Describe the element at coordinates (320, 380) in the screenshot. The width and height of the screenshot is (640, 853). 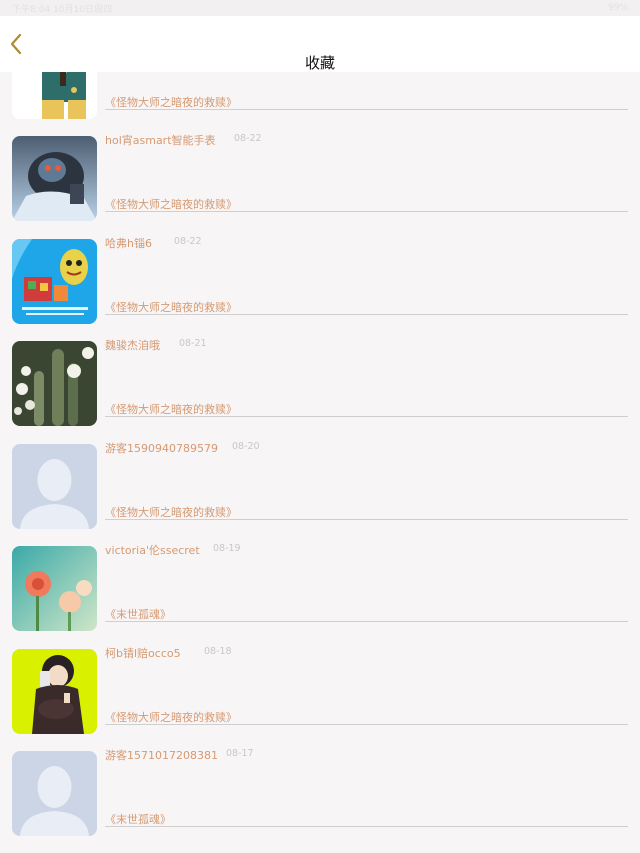
I see `list-item: 魏骏杰洎哦 08-21 《怪物大师之暗夜的救赎》` at that location.